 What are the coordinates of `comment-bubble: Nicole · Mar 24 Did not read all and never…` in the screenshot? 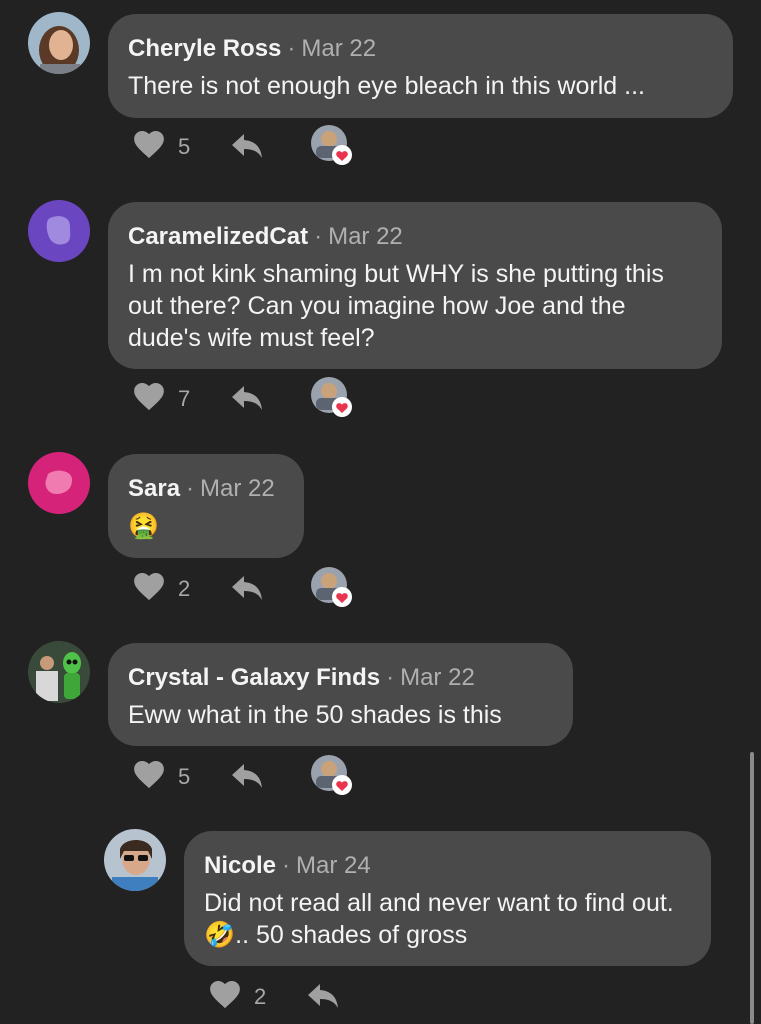 It's located at (447, 898).